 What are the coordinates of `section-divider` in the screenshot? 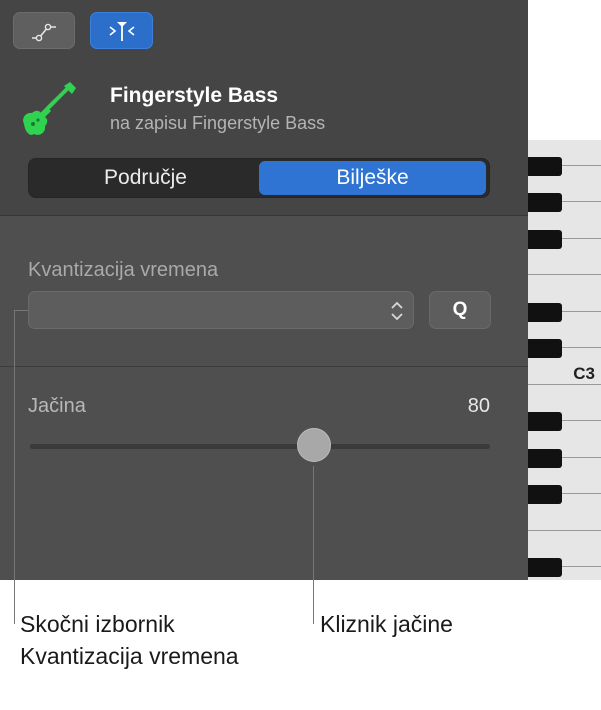 It's located at (264, 366).